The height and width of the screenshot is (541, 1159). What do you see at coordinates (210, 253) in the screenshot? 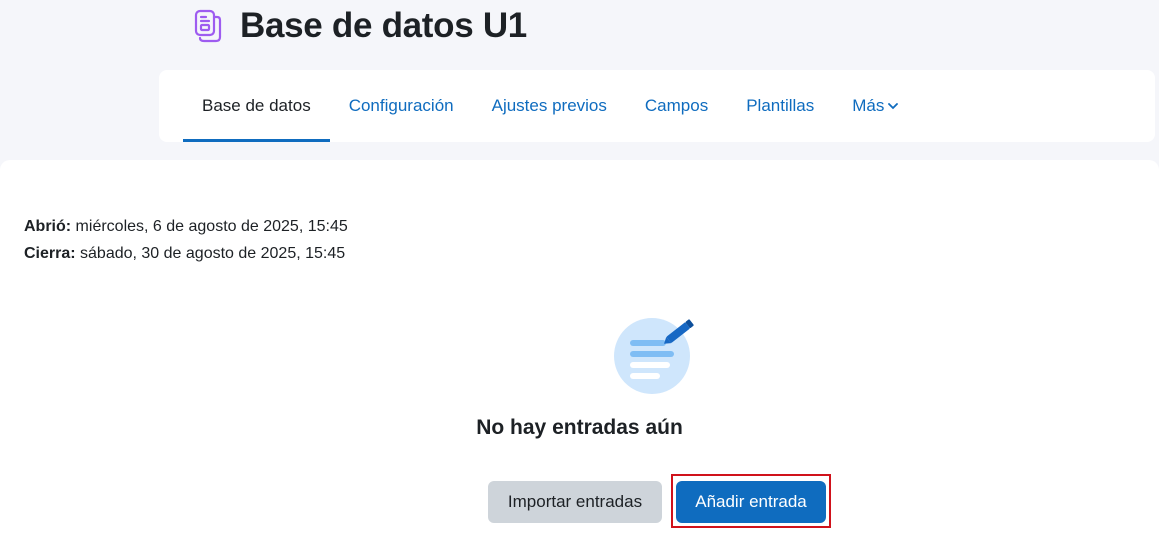
I see `closes-value: sábado, 30 de agosto de 2025, 15:45` at bounding box center [210, 253].